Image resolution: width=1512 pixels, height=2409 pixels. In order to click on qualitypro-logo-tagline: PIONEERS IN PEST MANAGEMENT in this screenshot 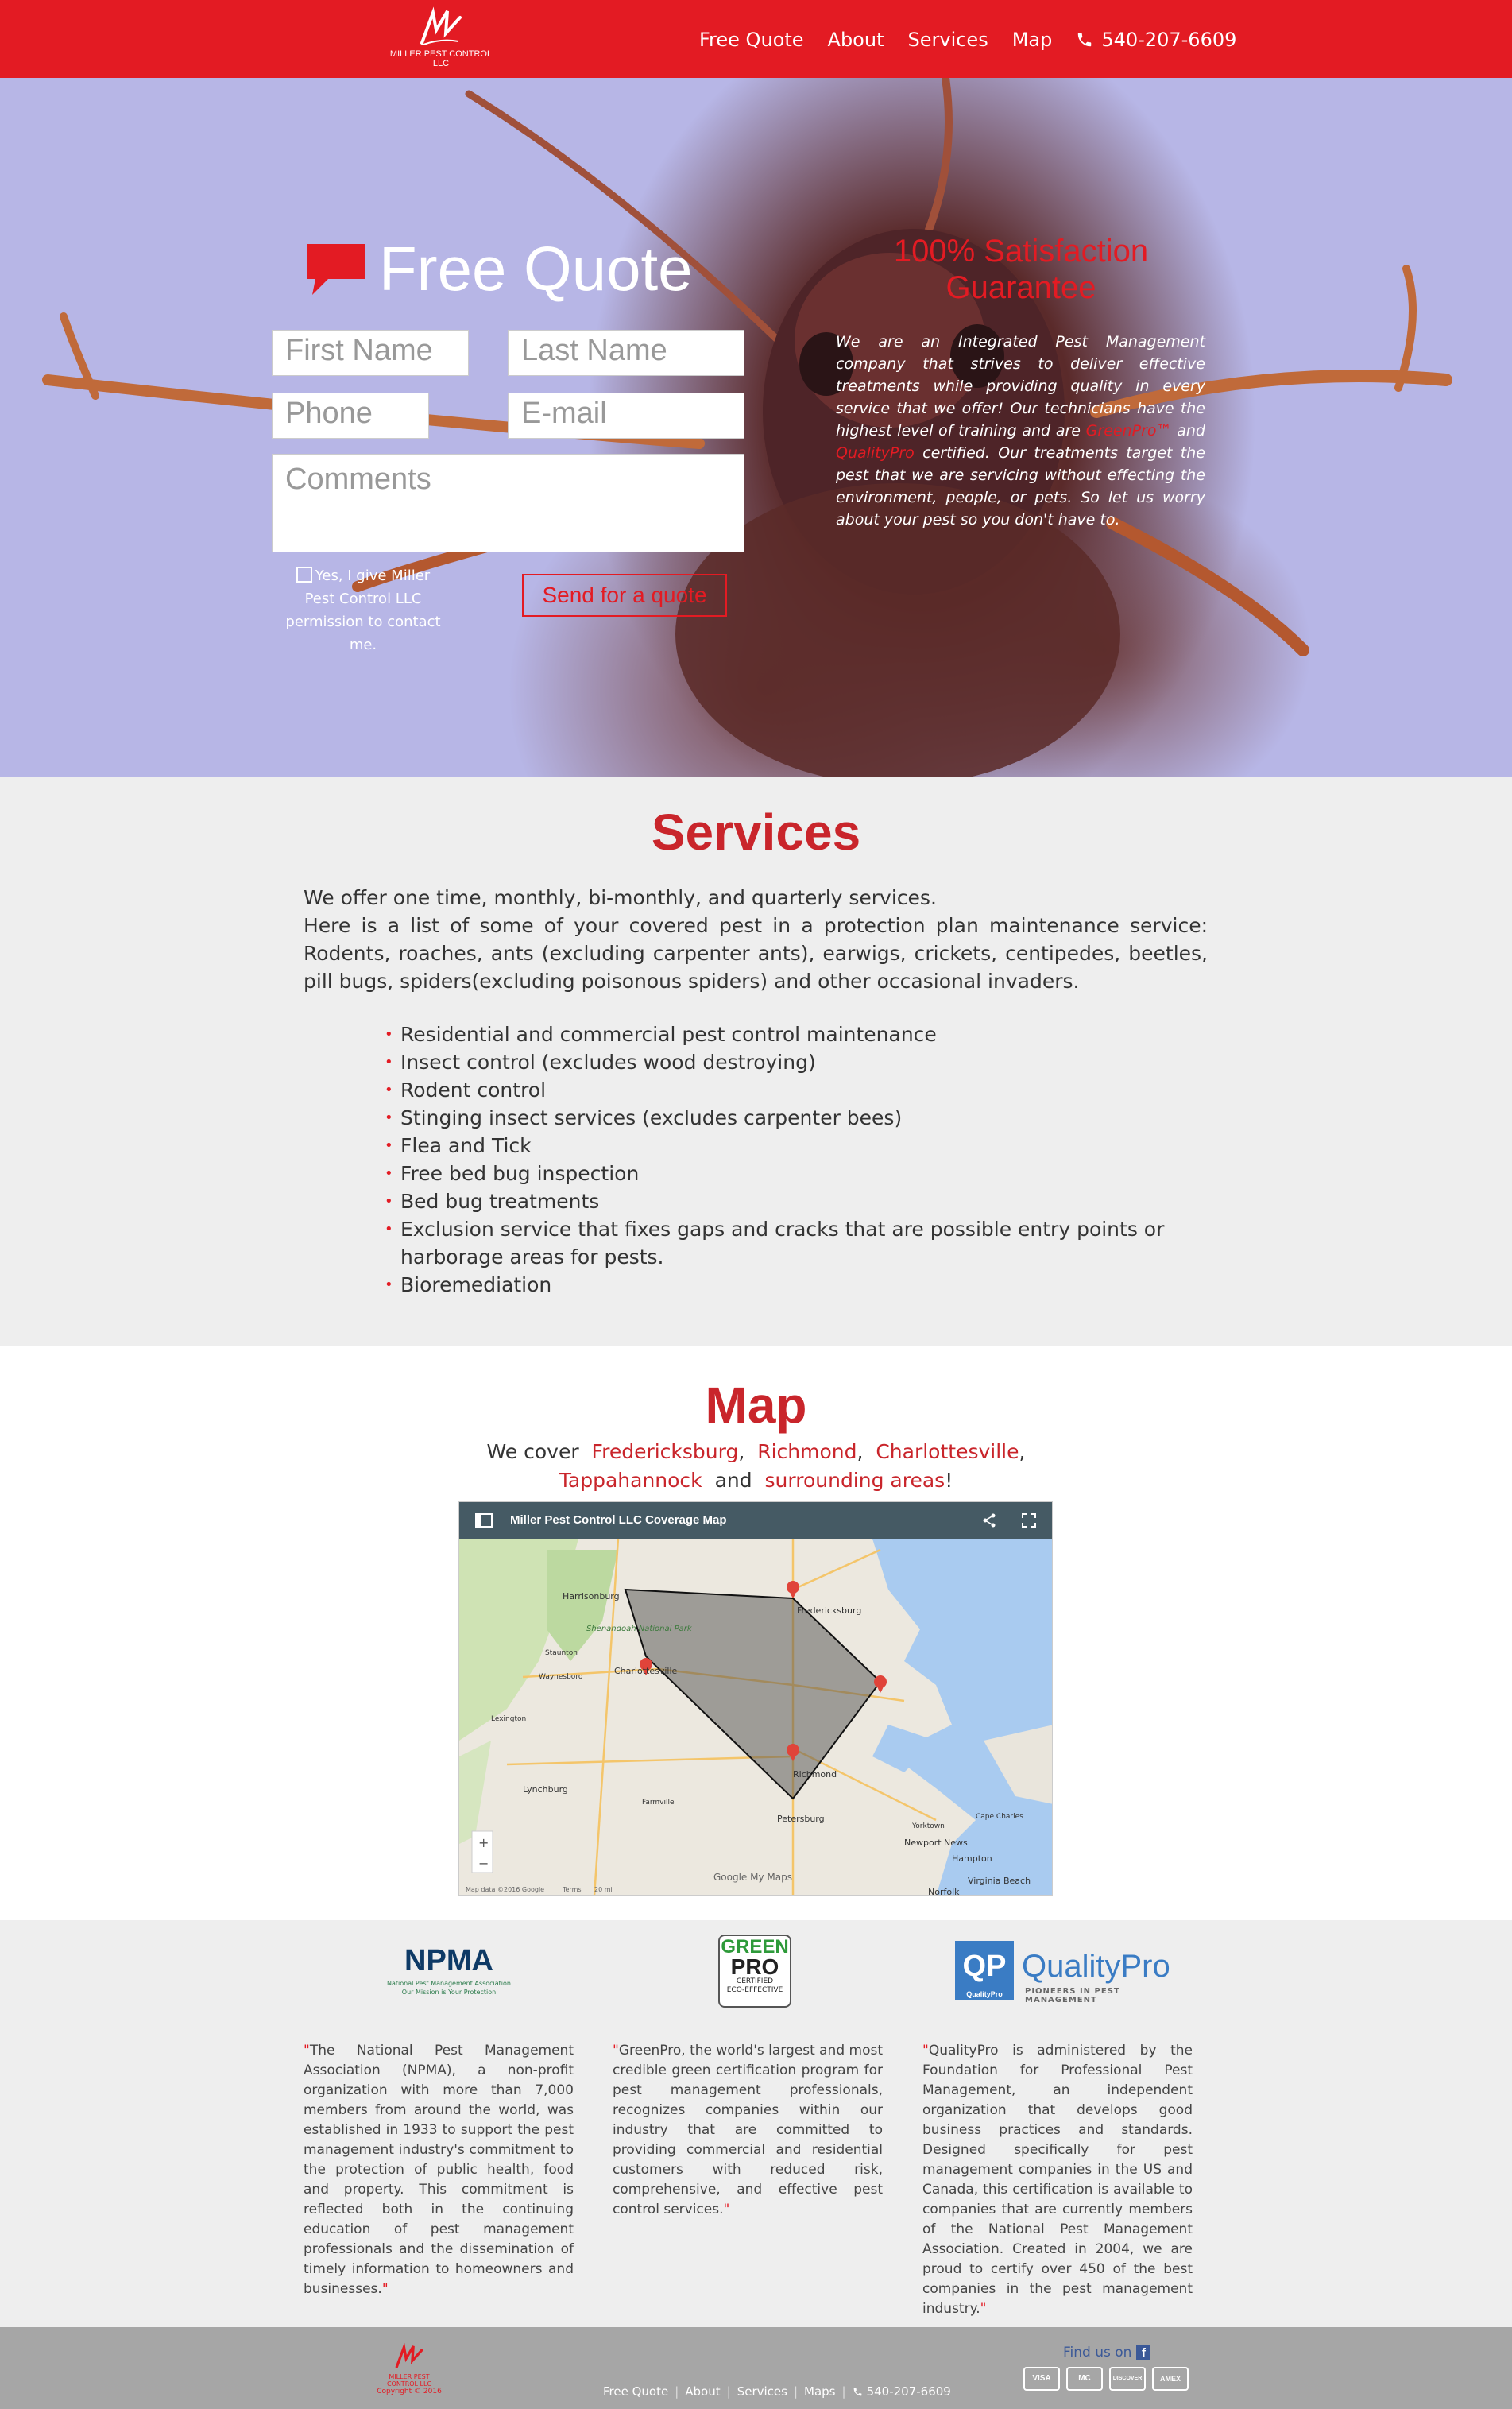, I will do `click(1072, 1995)`.